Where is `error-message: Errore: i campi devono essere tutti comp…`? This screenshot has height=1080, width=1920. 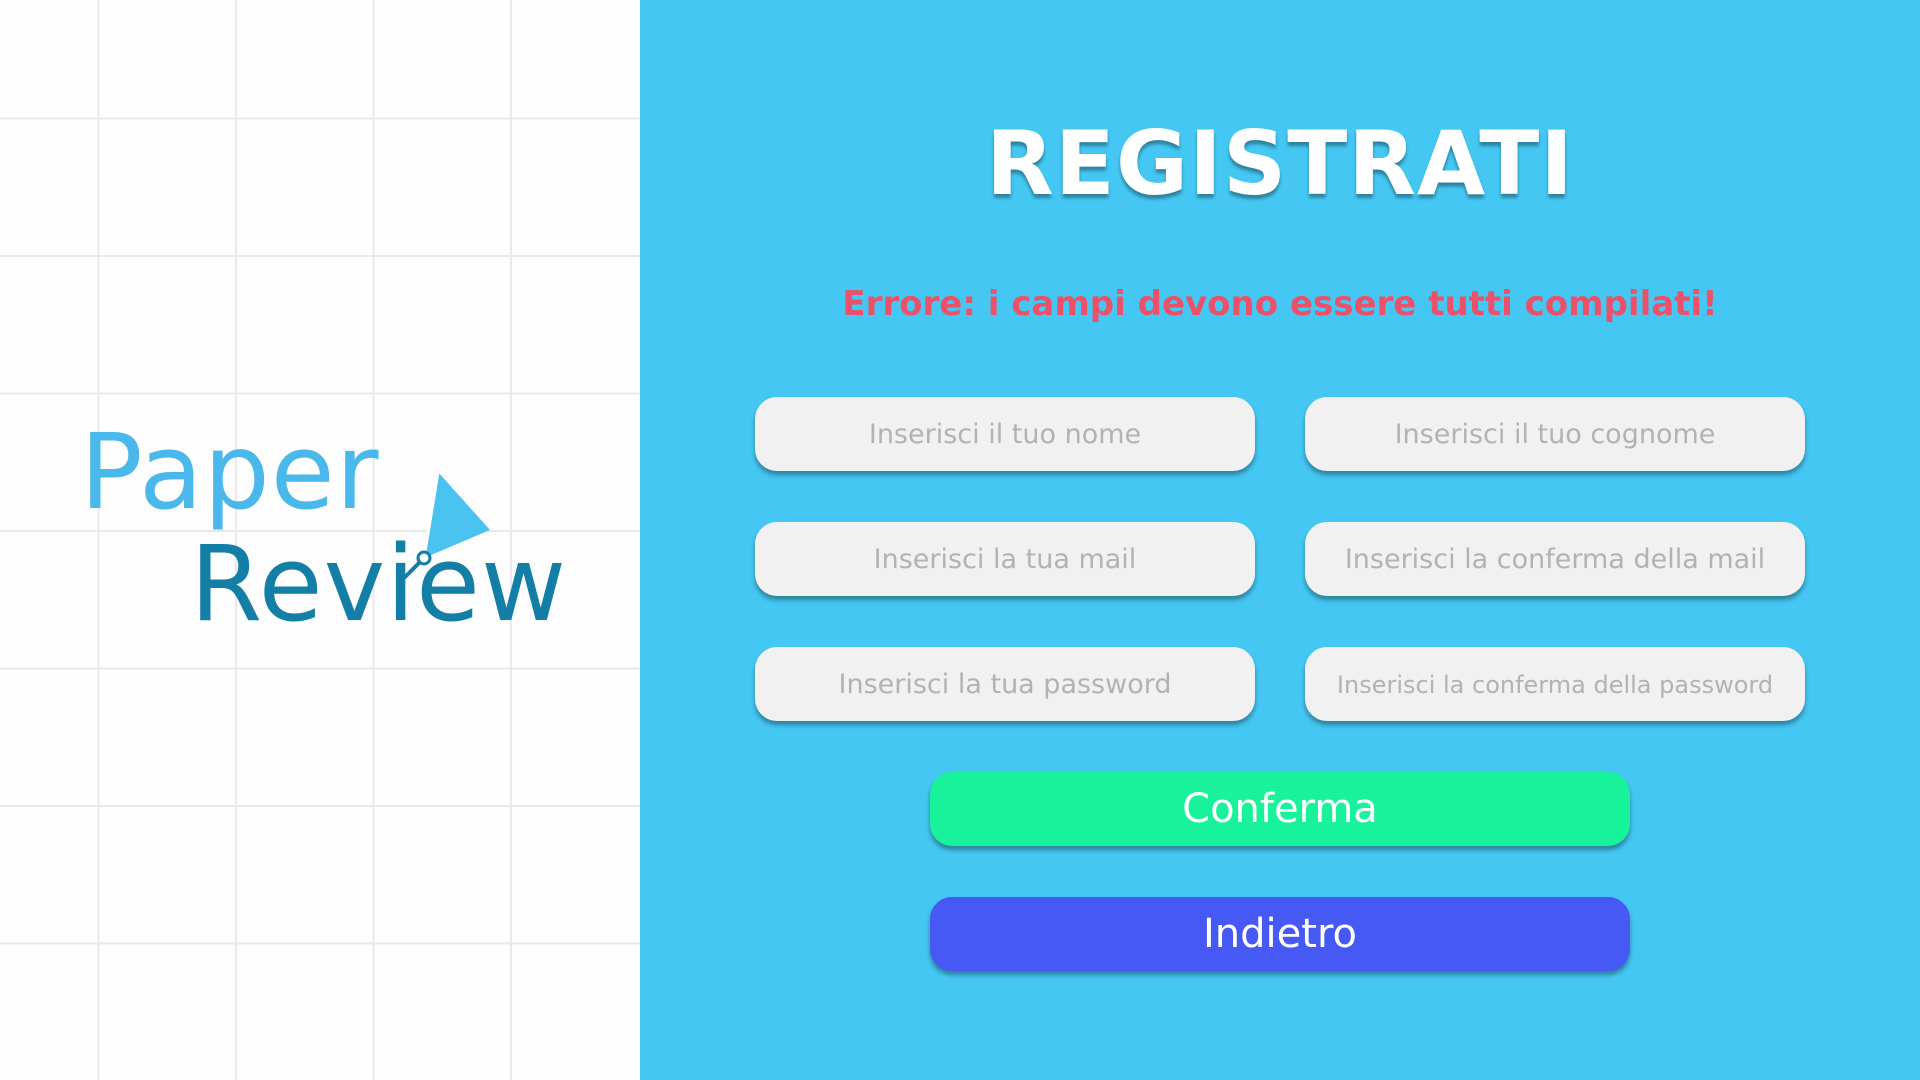
error-message: Errore: i campi devono essere tutti comp… is located at coordinates (1280, 304).